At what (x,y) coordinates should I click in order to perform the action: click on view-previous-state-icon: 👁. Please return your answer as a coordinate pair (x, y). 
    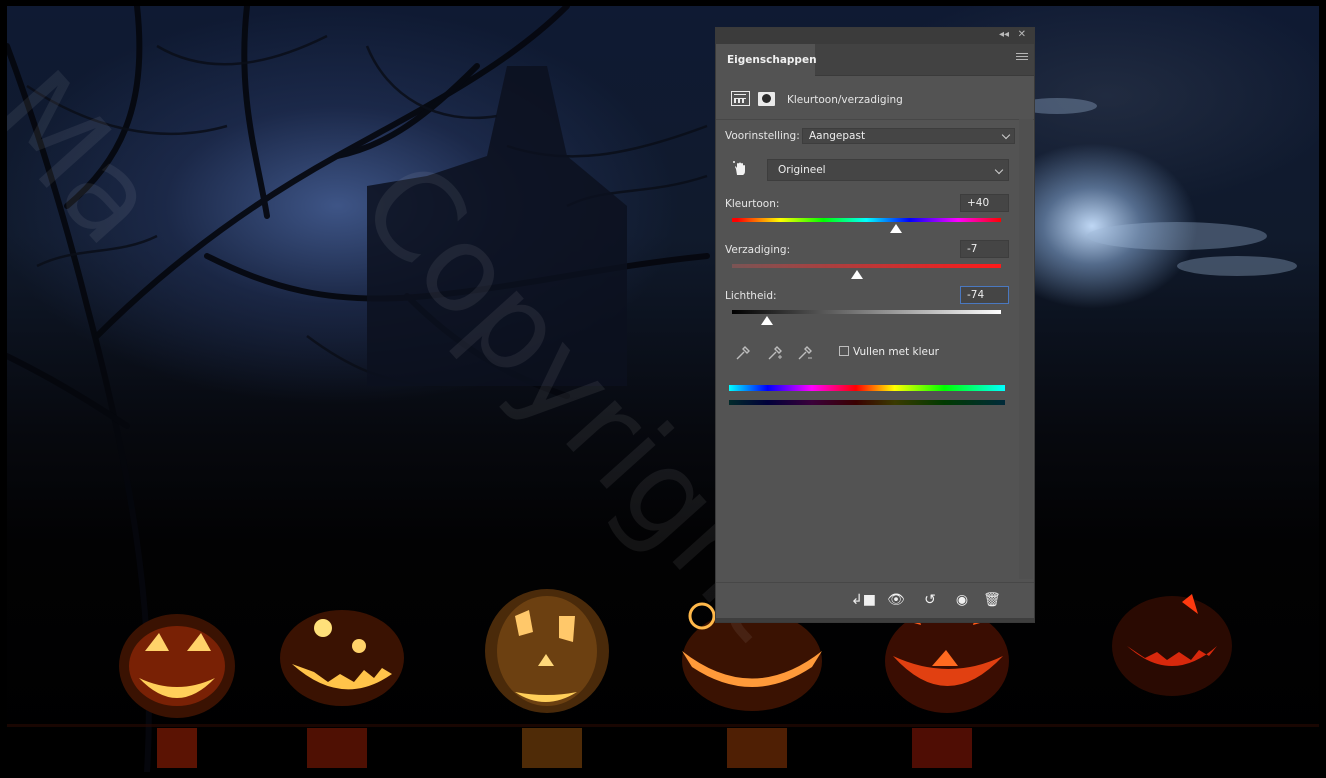
    Looking at the image, I should click on (896, 601).